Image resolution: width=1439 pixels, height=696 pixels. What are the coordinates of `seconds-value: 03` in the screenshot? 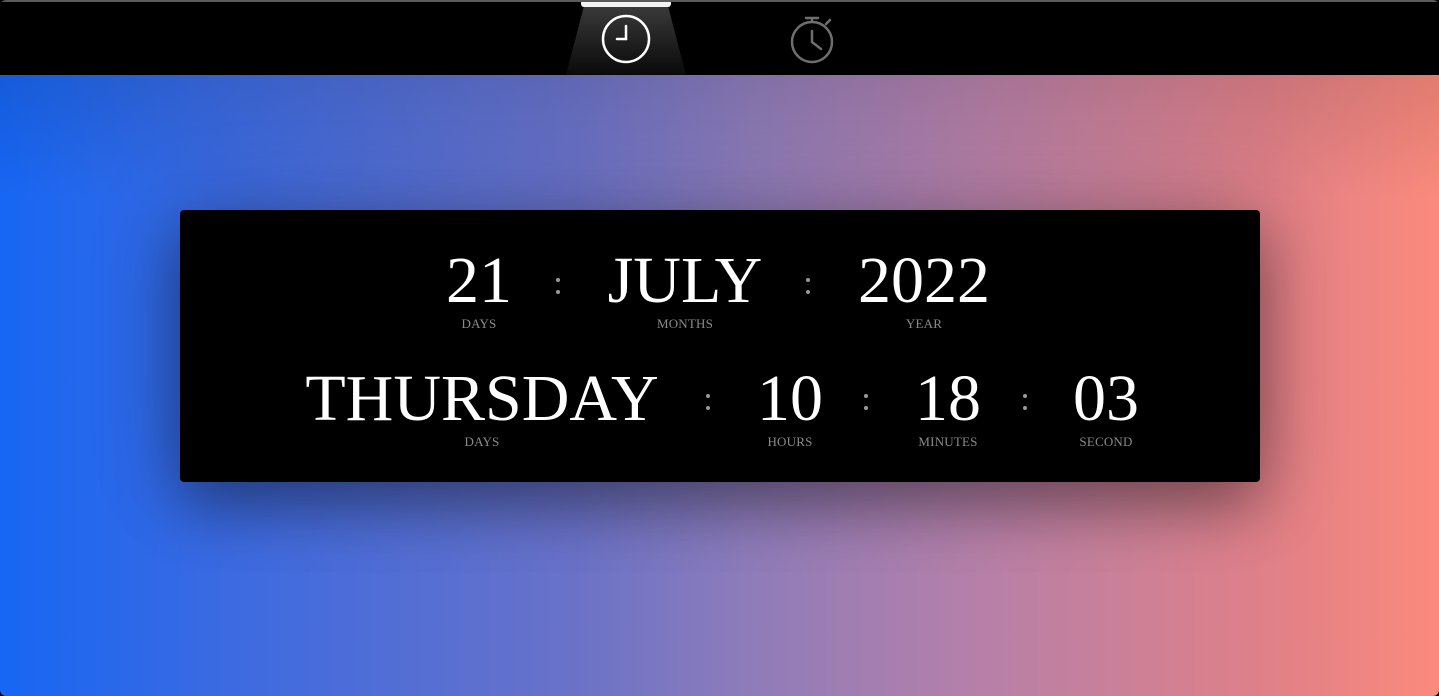 It's located at (1106, 398).